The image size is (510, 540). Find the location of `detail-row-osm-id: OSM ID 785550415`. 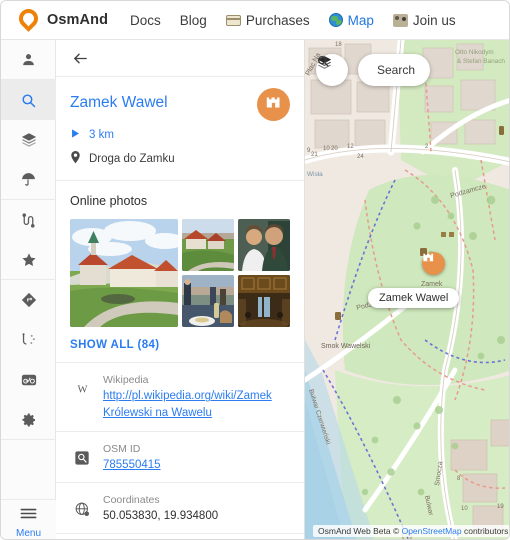

detail-row-osm-id: OSM ID 785550415 is located at coordinates (180, 458).